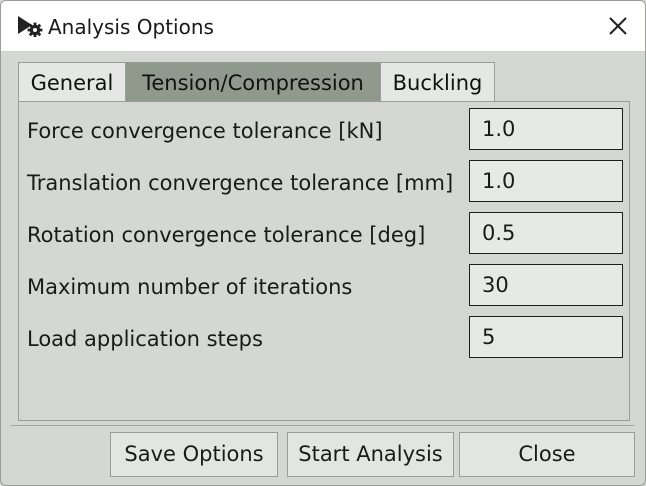 This screenshot has height=486, width=646. Describe the element at coordinates (323, 425) in the screenshot. I see `footer-divider` at that location.